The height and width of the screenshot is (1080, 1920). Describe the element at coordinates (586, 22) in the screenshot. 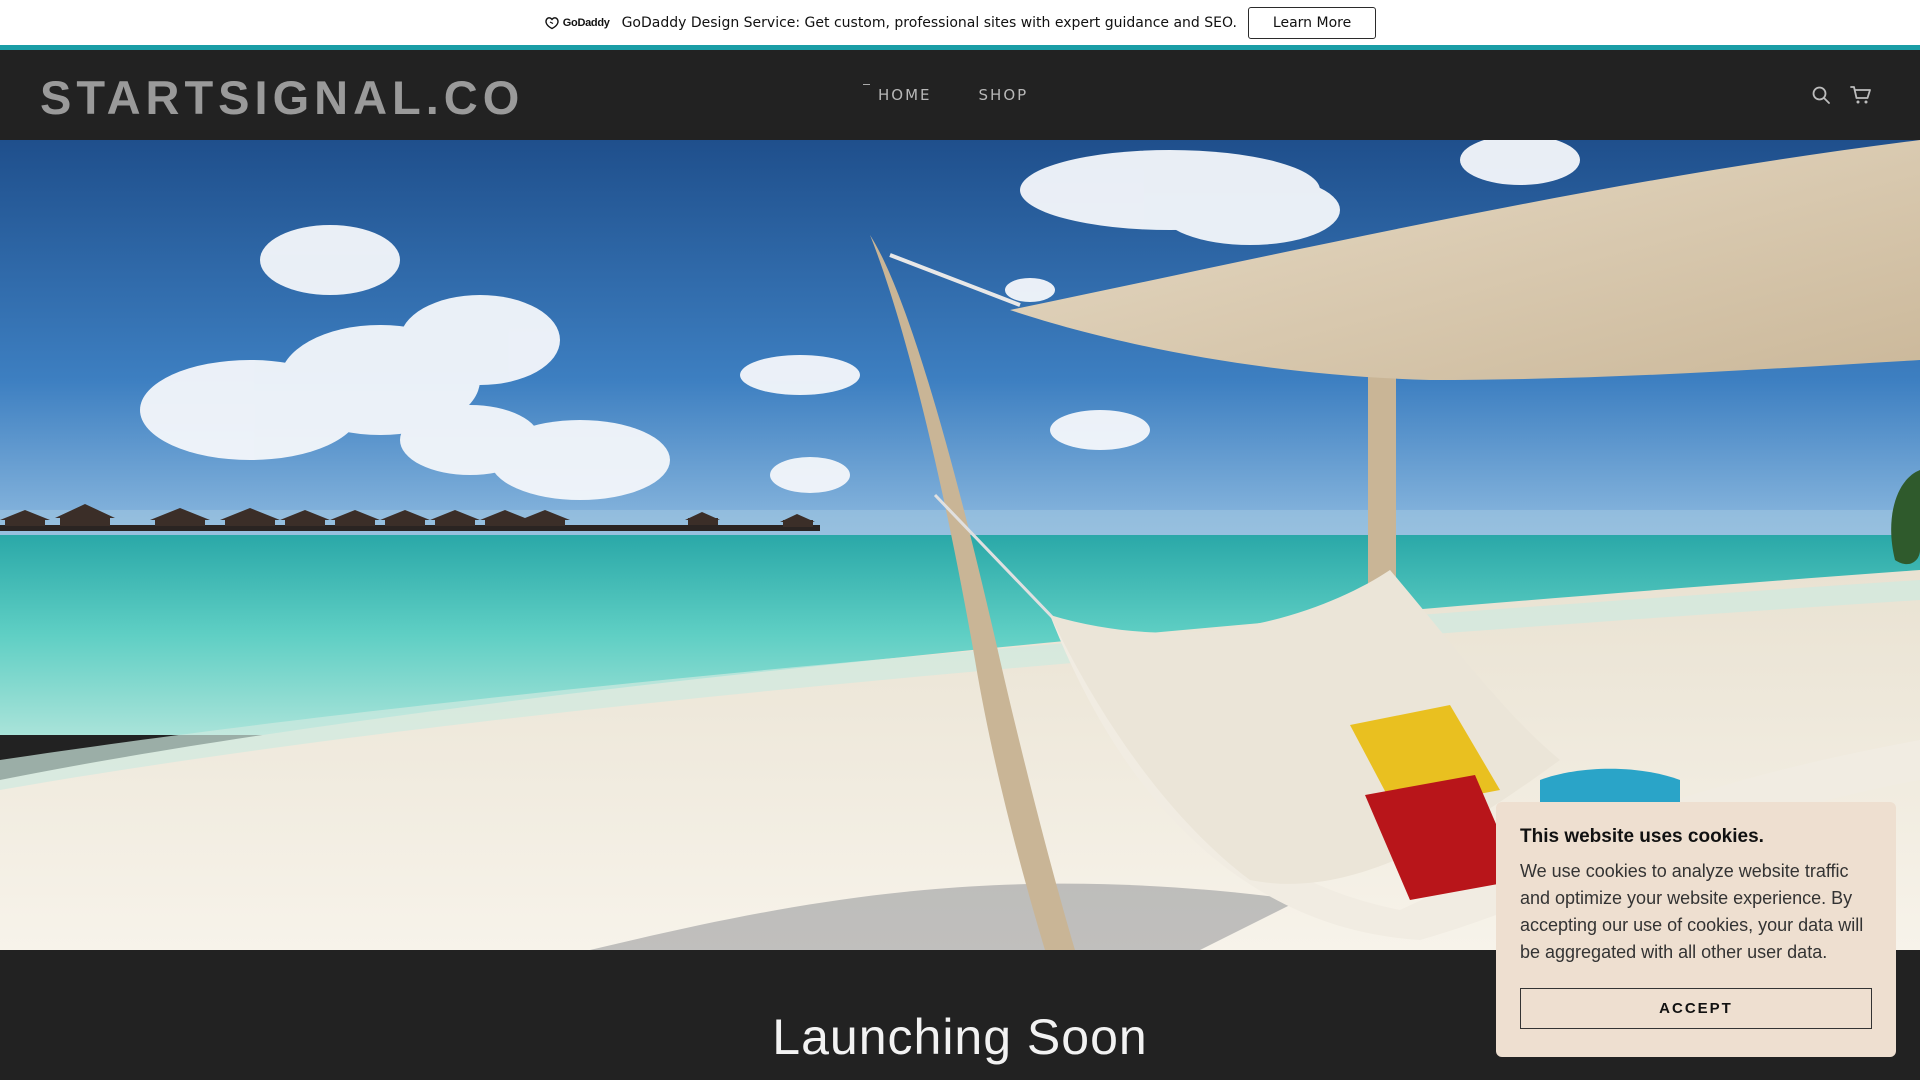

I see `godaddy-logo-text: GoDaddy` at that location.